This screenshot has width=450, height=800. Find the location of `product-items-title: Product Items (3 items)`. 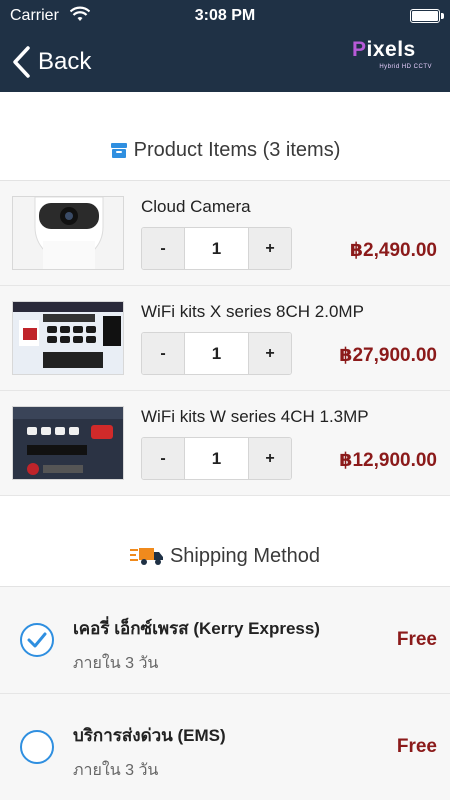

product-items-title: Product Items (3 items) is located at coordinates (237, 149).